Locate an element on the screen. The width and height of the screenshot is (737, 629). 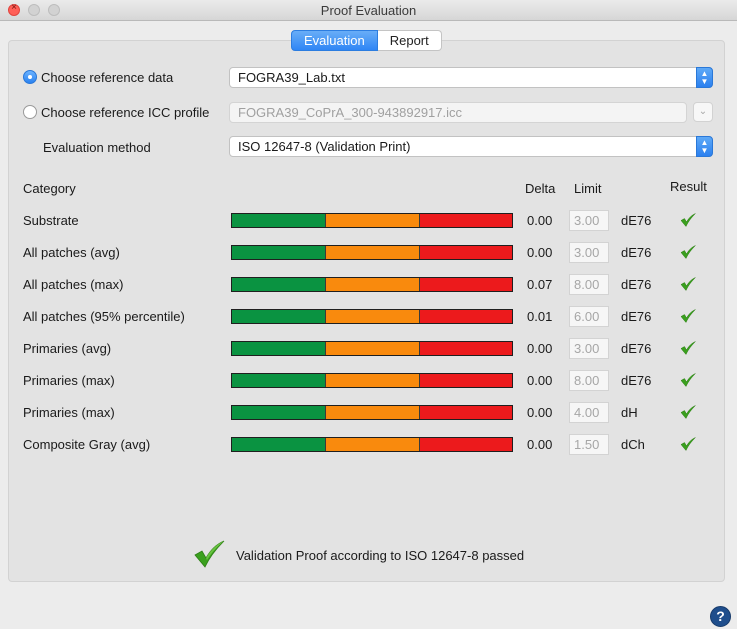
tab-bar: Evaluation Report is located at coordinates (366, 40).